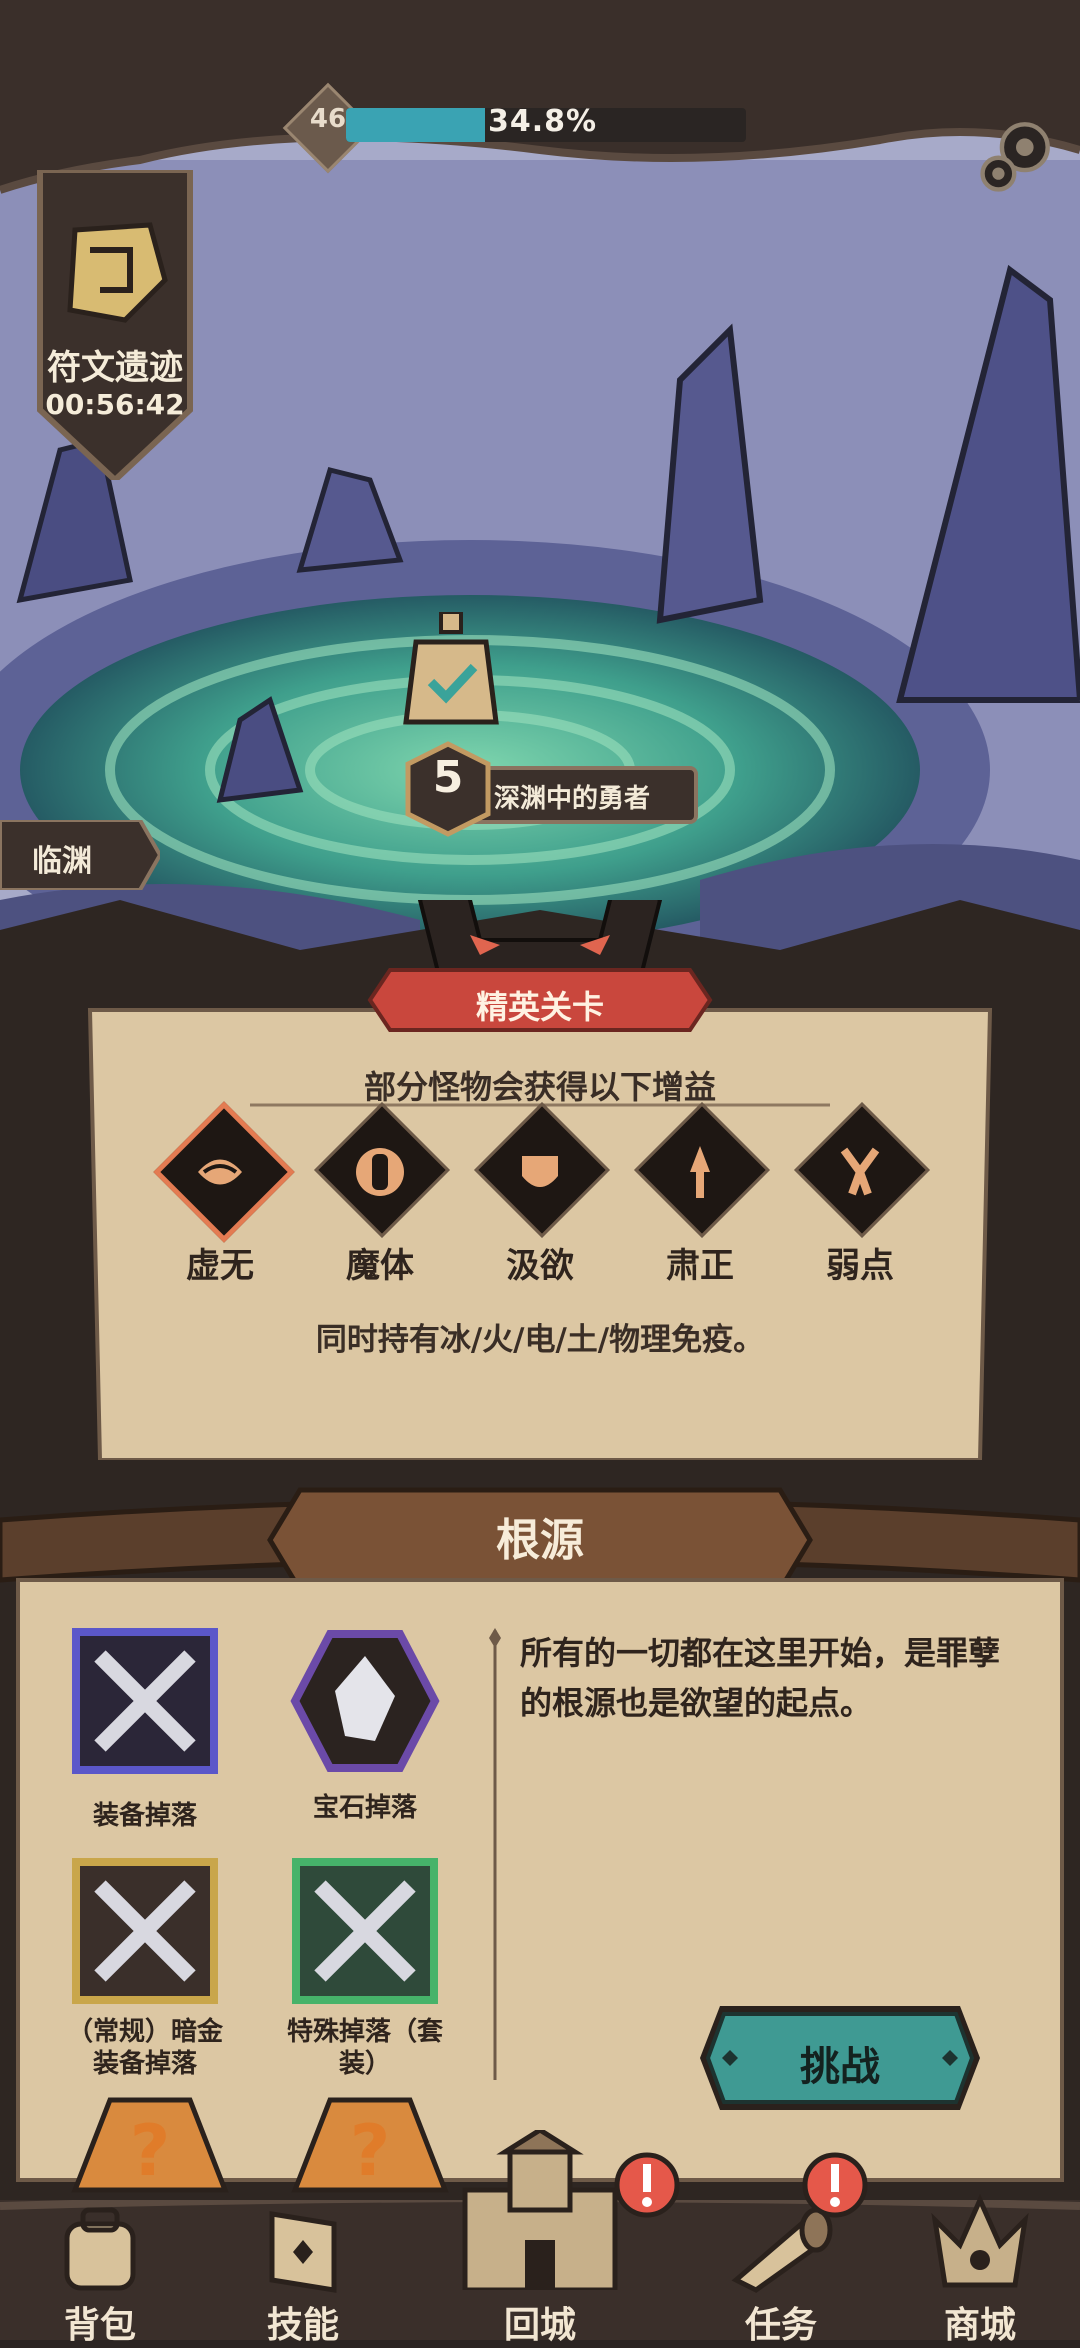 This screenshot has width=1080, height=2348. Describe the element at coordinates (760, 1678) in the screenshot. I see `source-description: 所有的一切都在这里开始，是罪孽的根源也是欲望的起点。` at that location.